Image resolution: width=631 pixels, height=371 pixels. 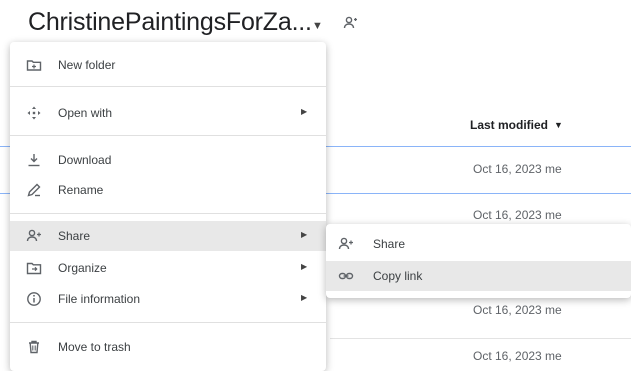 What do you see at coordinates (398, 276) in the screenshot?
I see `submenu-item-label: Copy link` at bounding box center [398, 276].